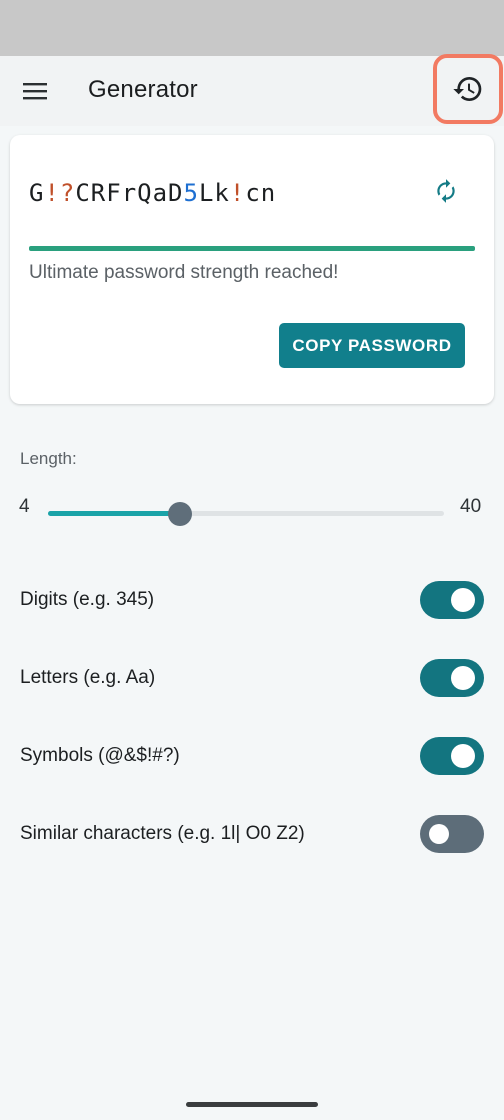 This screenshot has height=1120, width=504. I want to click on digits-toggle, so click(452, 600).